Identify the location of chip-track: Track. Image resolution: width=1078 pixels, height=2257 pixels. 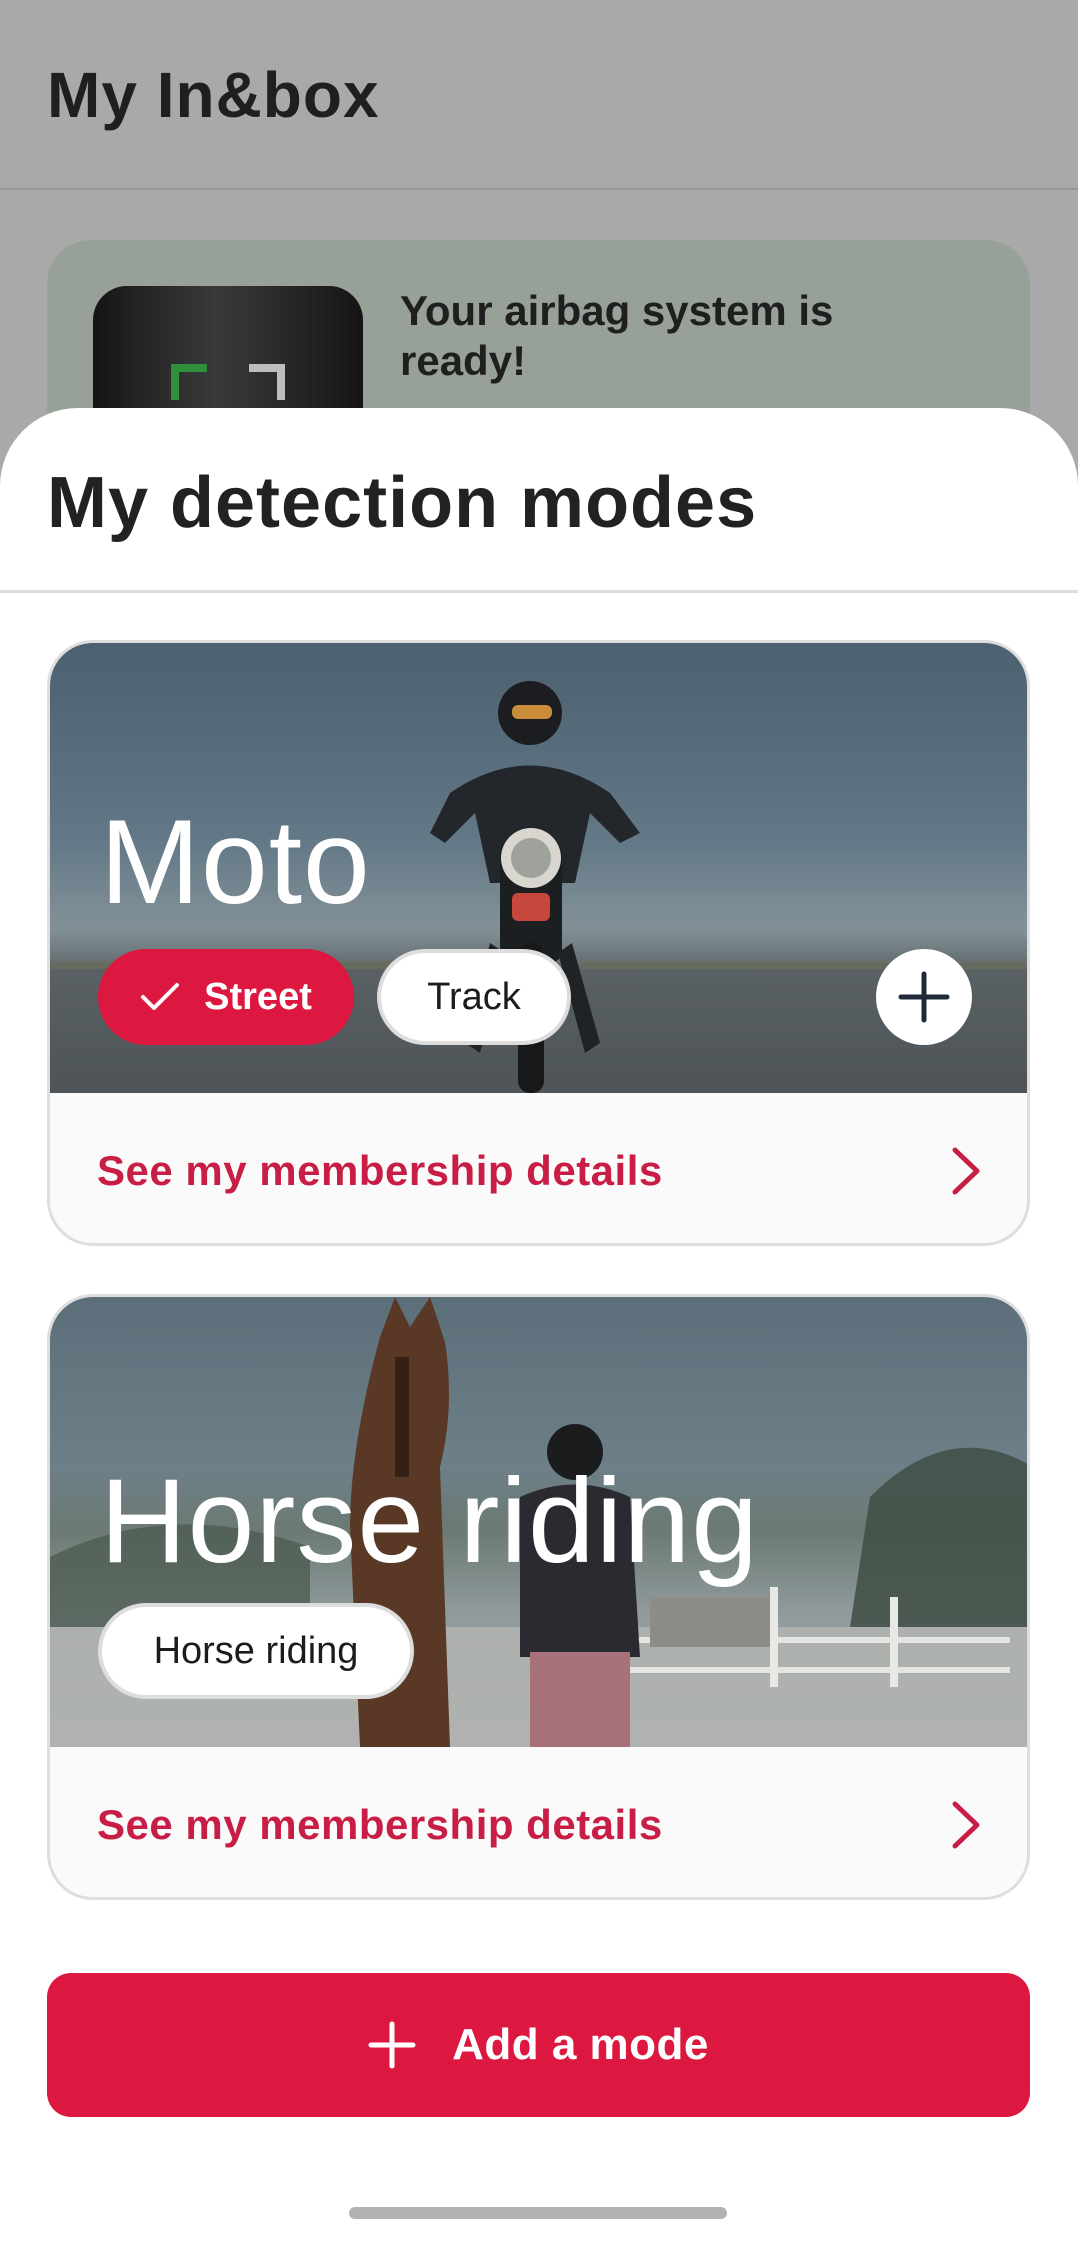
(474, 997).